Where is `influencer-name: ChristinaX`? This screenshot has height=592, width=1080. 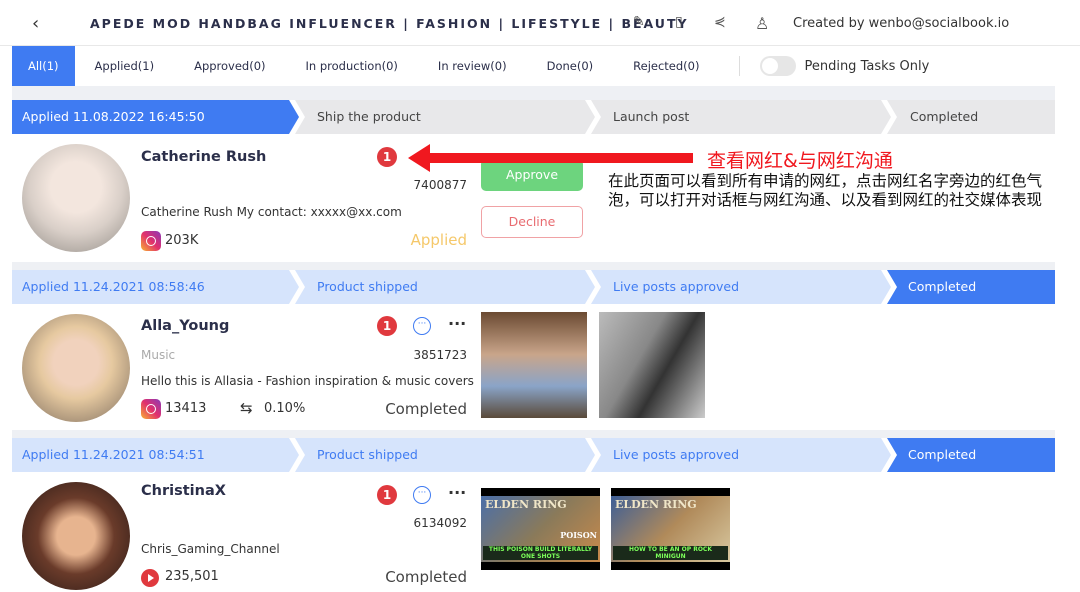
influencer-name: ChristinaX is located at coordinates (183, 491).